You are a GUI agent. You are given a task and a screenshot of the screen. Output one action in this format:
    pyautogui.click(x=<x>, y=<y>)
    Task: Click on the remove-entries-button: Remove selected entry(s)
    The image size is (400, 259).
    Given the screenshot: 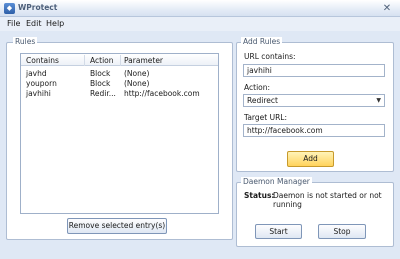 What is the action you would take?
    pyautogui.click(x=117, y=226)
    